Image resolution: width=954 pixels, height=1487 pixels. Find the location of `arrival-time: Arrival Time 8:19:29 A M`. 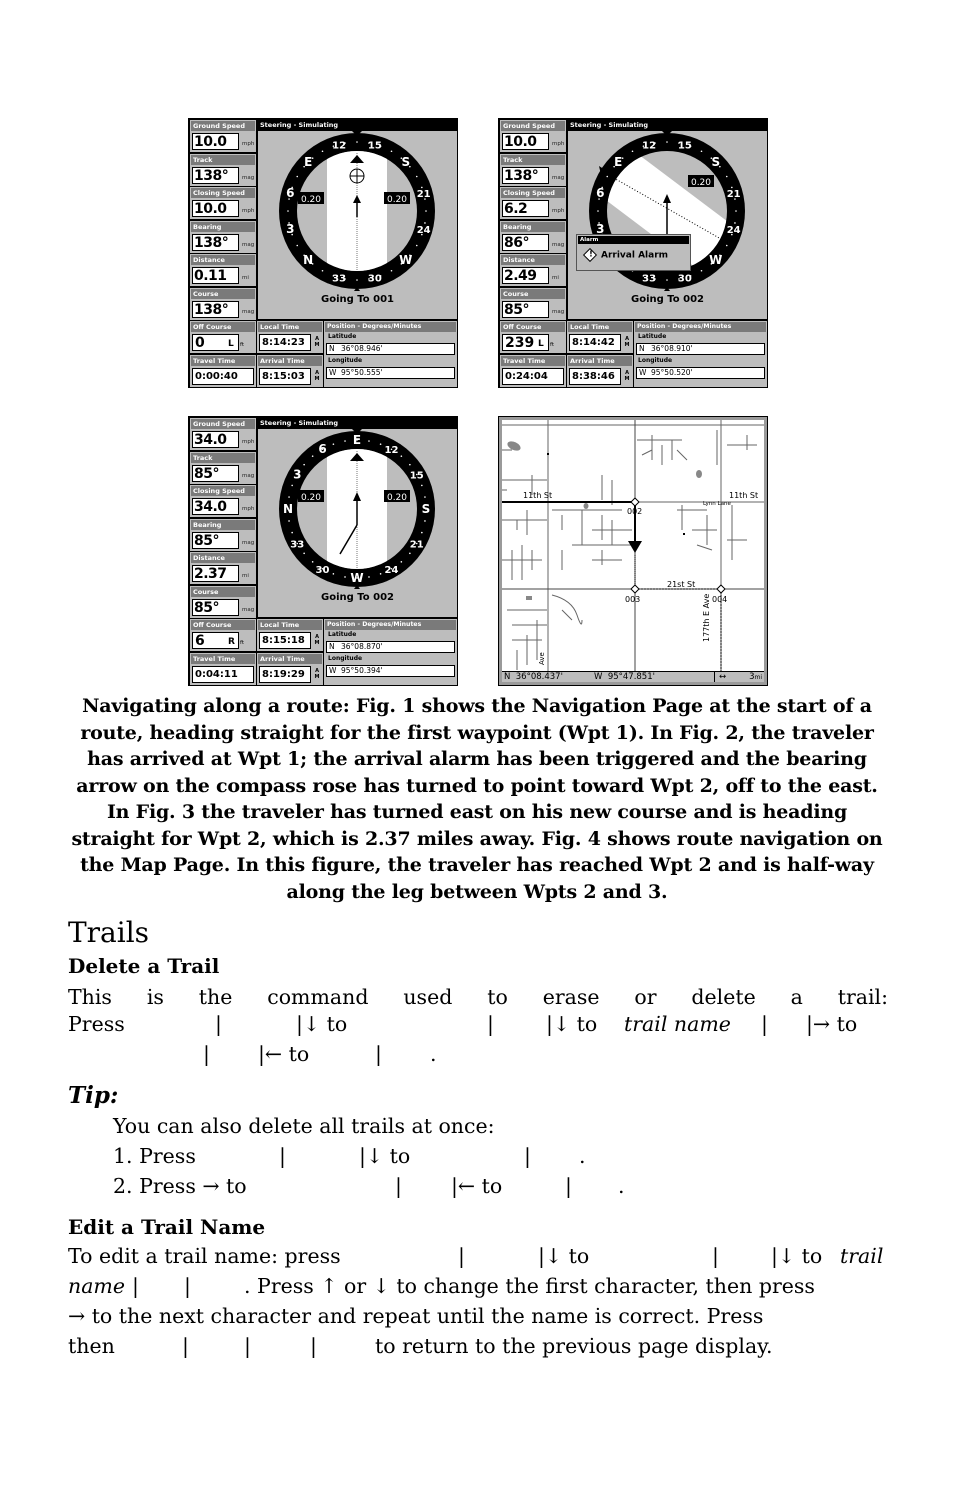

arrival-time: Arrival Time 8:19:29 A M is located at coordinates (290, 669).